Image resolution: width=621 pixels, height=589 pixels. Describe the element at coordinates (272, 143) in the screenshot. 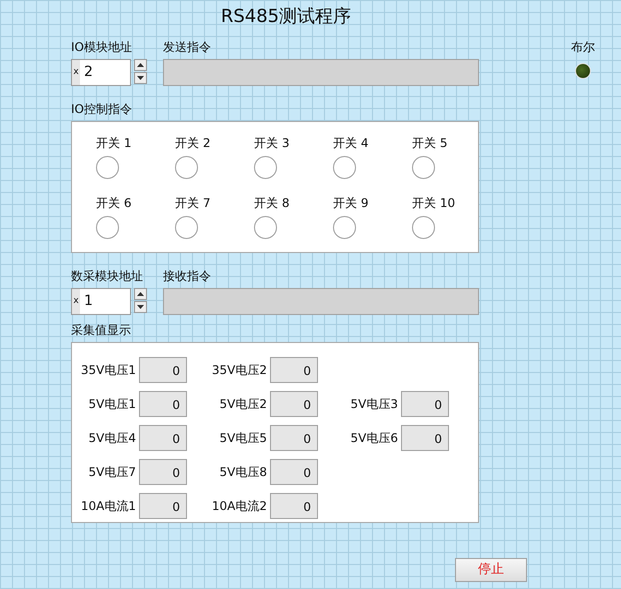

I see `switch-label: 开关 3` at that location.